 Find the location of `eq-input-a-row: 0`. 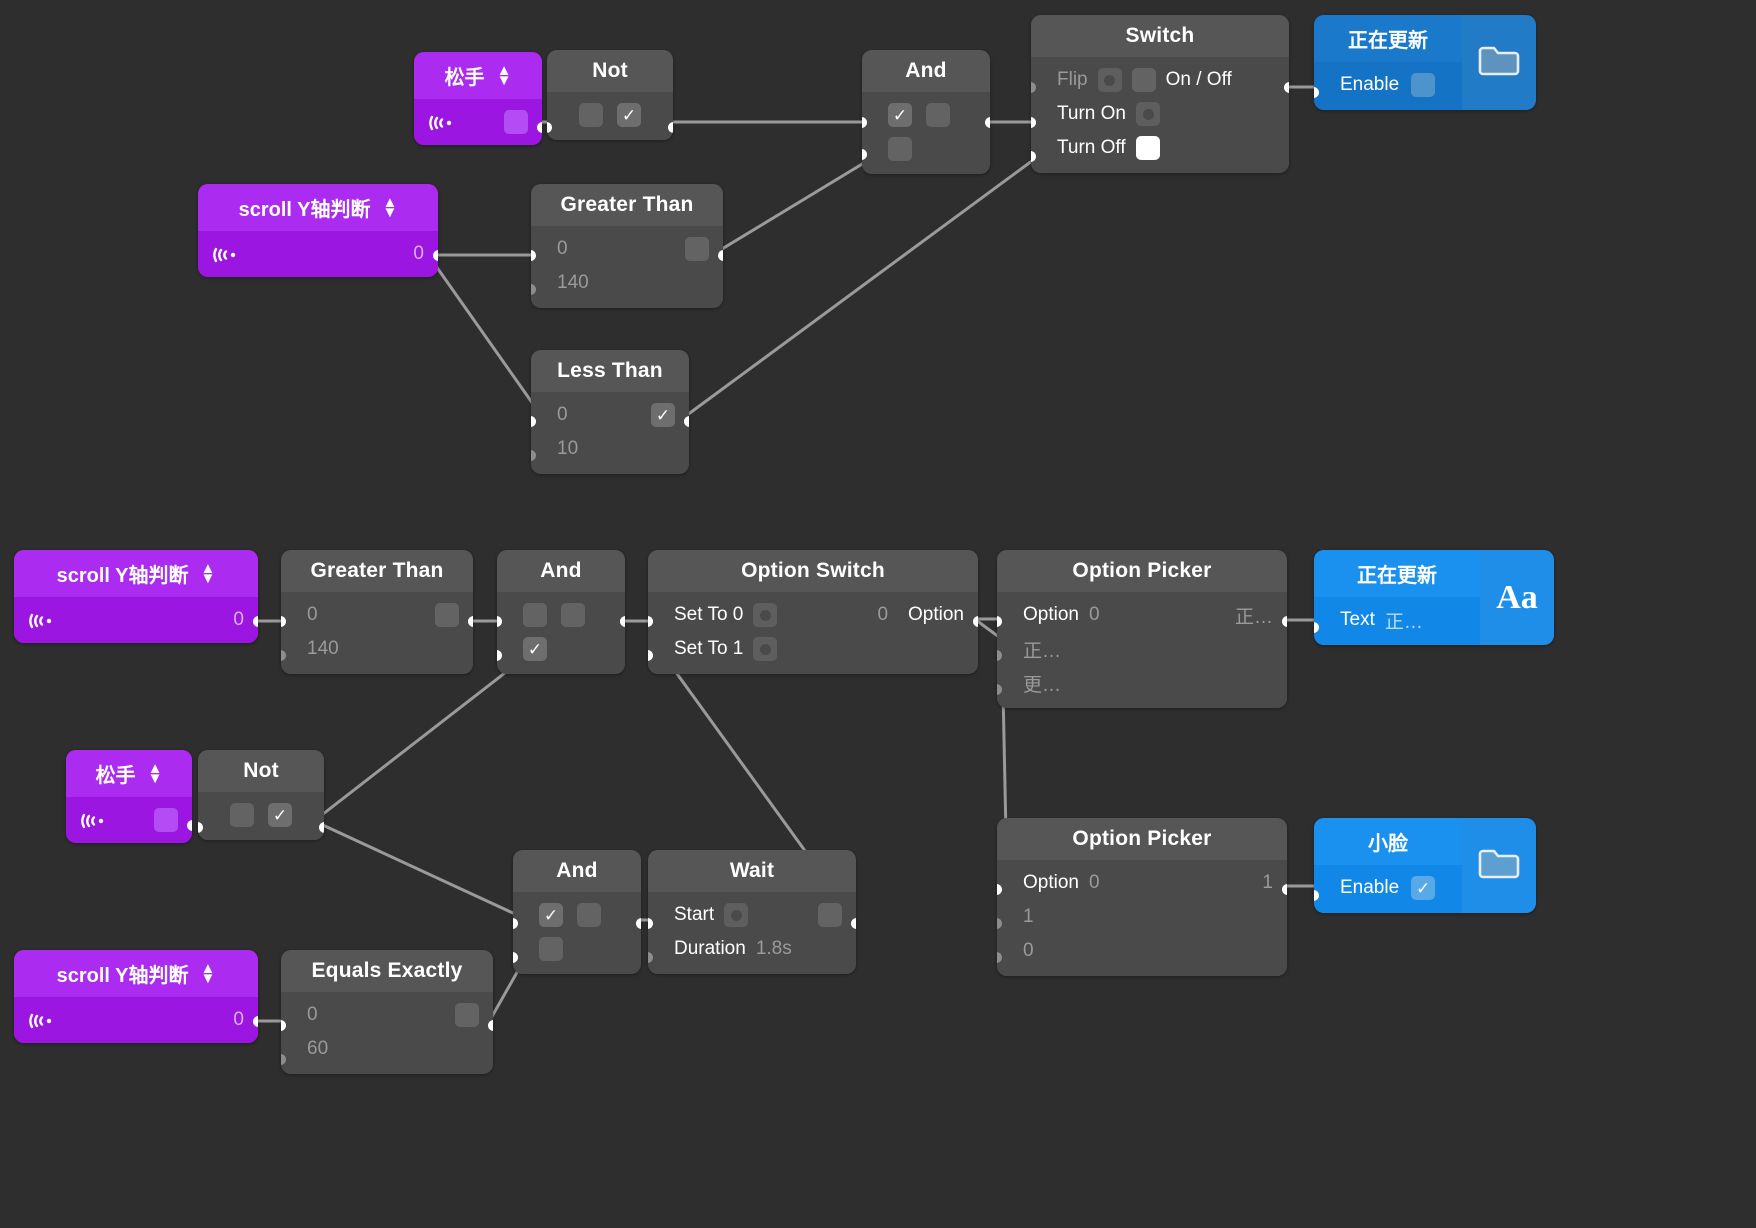

eq-input-a-row: 0 is located at coordinates (387, 1015).